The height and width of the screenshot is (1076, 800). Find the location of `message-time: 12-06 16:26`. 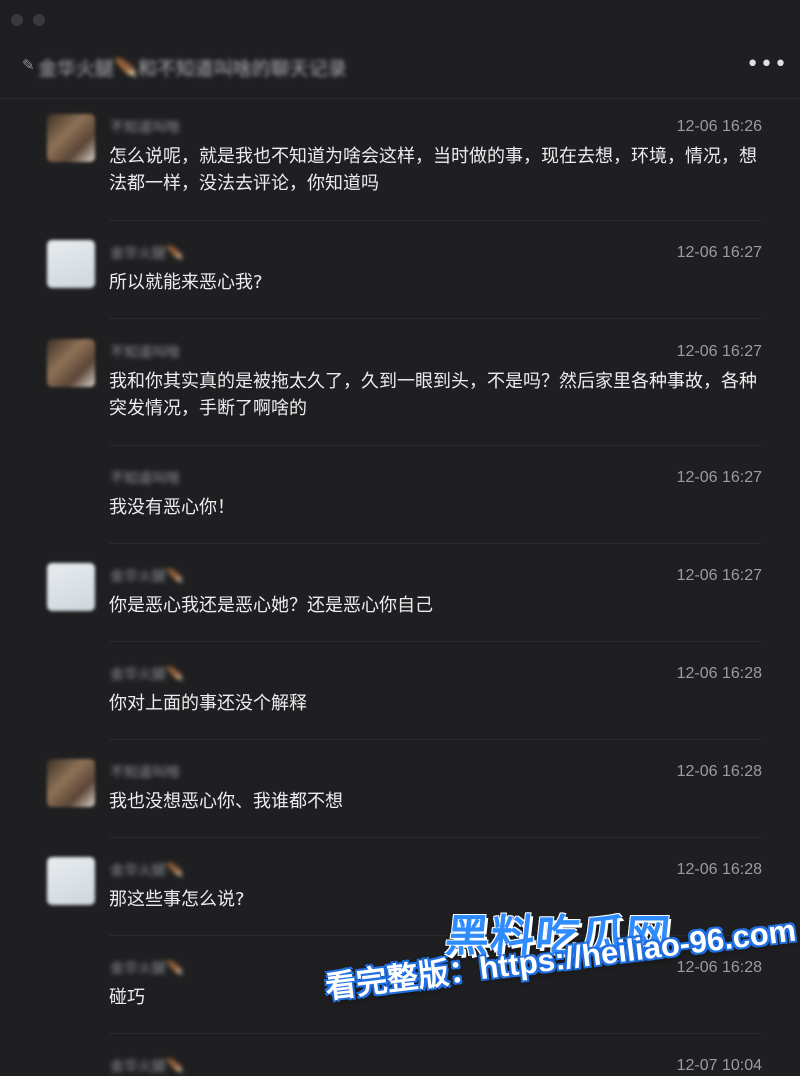

message-time: 12-06 16:26 is located at coordinates (719, 126).